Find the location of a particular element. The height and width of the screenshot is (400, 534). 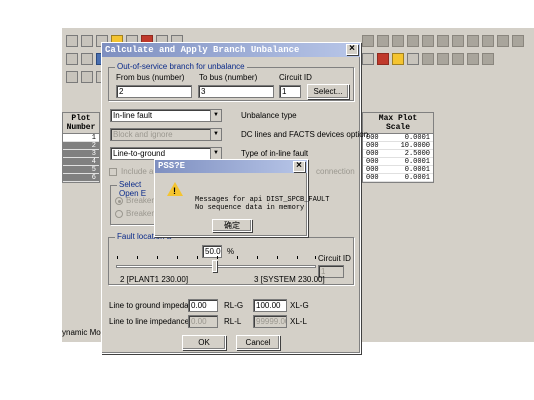

table-row: 000 10.0000 is located at coordinates (398, 146).